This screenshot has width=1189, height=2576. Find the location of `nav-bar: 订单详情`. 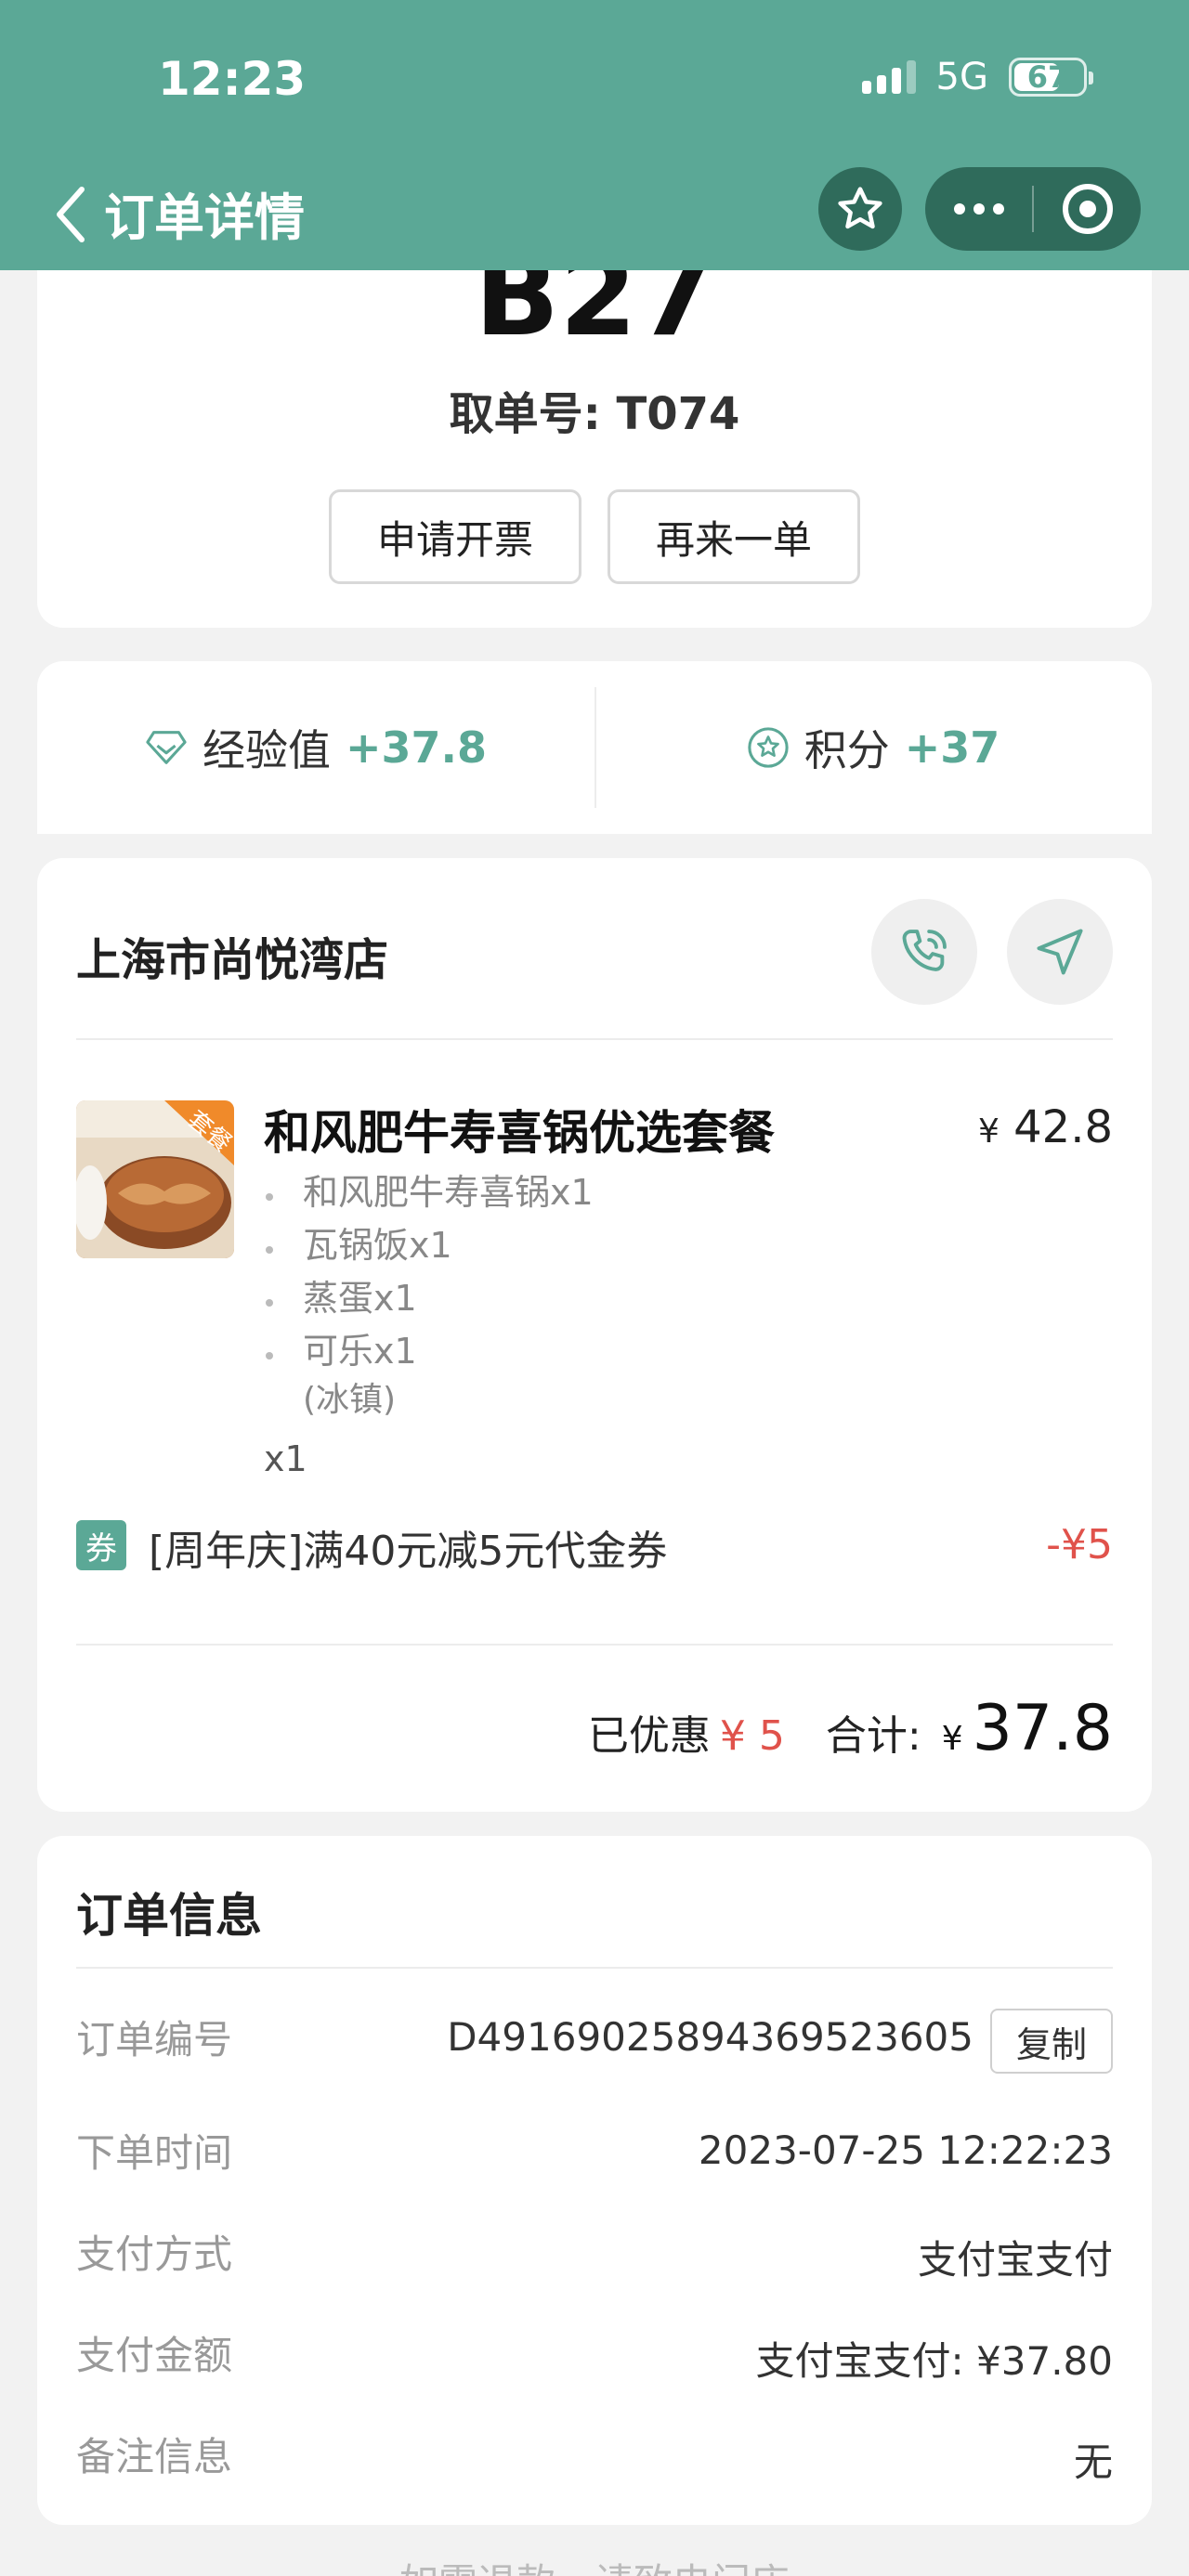

nav-bar: 订单详情 is located at coordinates (594, 219).